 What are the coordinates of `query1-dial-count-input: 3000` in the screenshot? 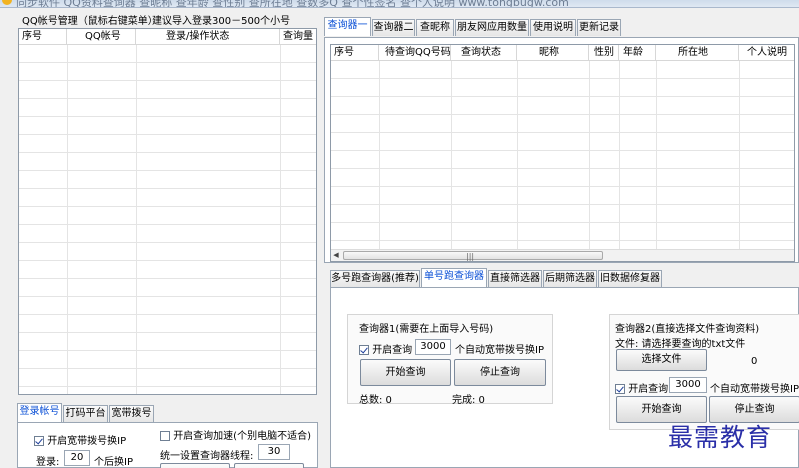 It's located at (433, 347).